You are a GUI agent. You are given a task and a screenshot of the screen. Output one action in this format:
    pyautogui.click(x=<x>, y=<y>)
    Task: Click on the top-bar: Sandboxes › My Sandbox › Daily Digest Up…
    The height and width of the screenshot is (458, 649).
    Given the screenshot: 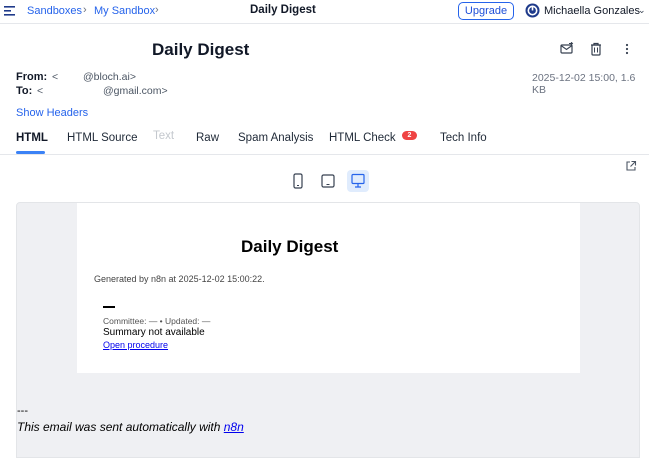 What is the action you would take?
    pyautogui.click(x=324, y=12)
    